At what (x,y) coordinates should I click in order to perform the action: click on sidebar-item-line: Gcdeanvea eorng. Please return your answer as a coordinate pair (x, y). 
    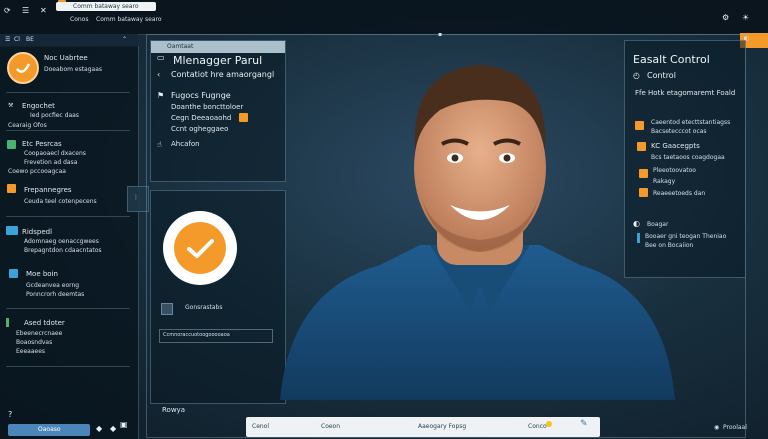
    Looking at the image, I should click on (53, 285).